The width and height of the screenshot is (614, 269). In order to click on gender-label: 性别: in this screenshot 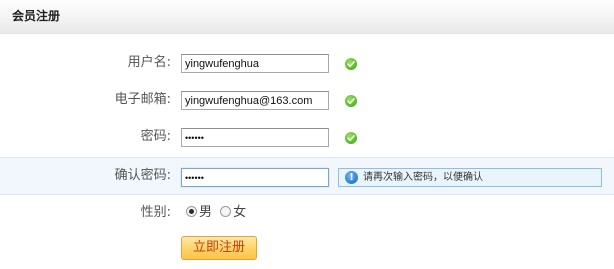, I will do `click(155, 212)`.